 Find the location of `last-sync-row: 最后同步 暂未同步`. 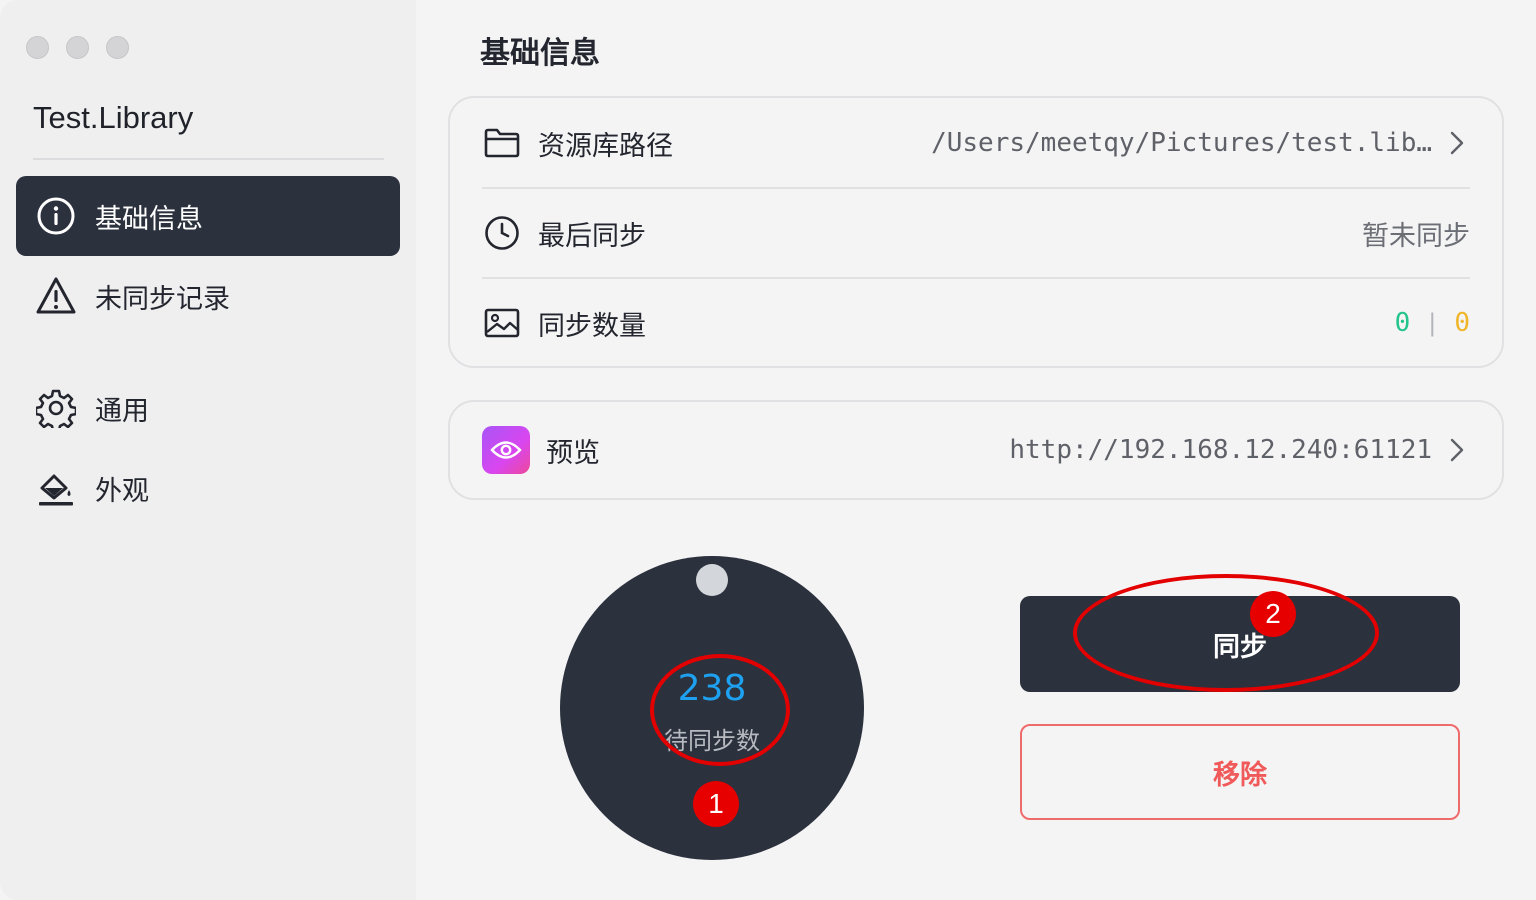

last-sync-row: 最后同步 暂未同步 is located at coordinates (976, 233).